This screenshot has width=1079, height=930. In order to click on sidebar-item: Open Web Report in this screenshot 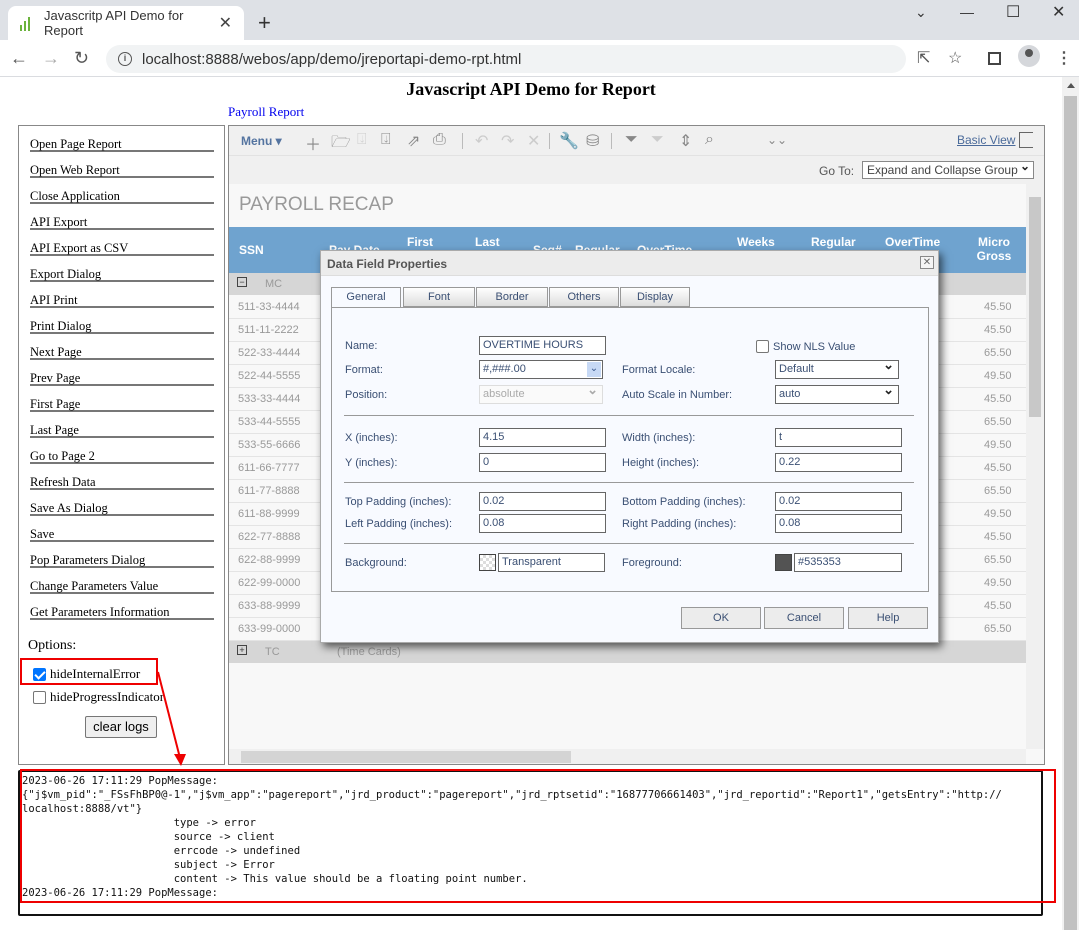, I will do `click(122, 165)`.